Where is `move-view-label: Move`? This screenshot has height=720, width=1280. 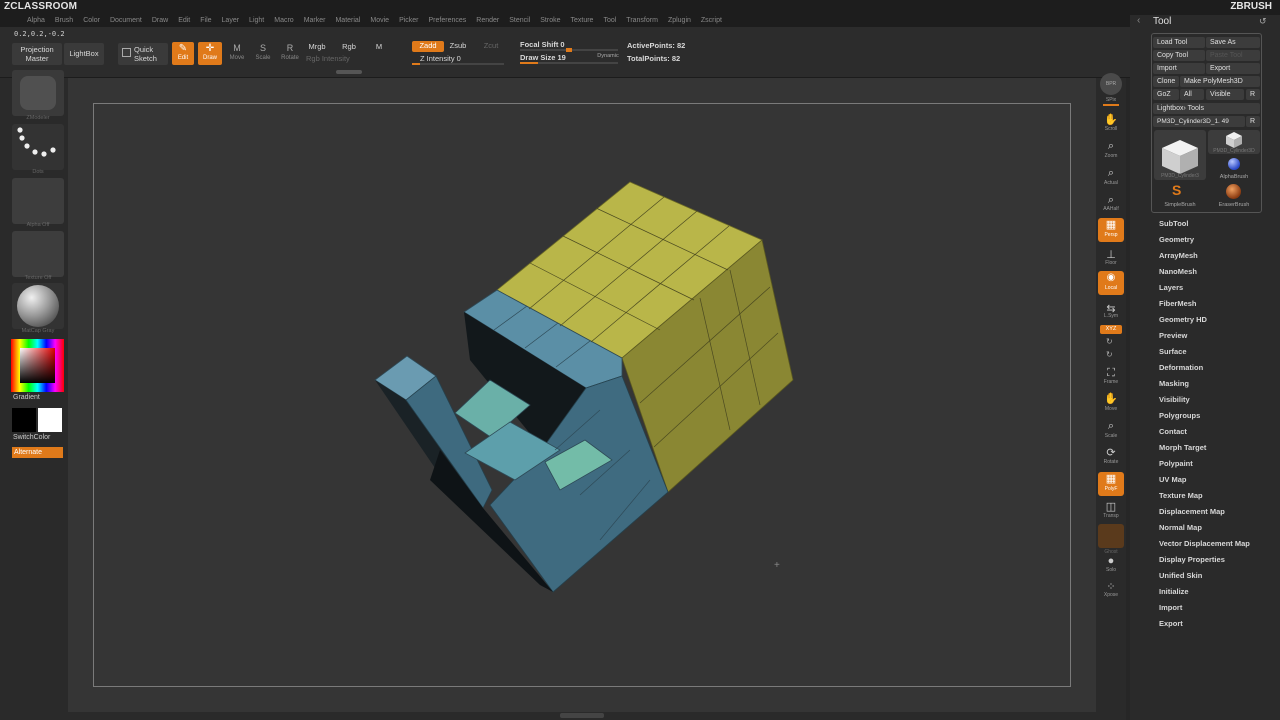 move-view-label: Move is located at coordinates (1111, 409).